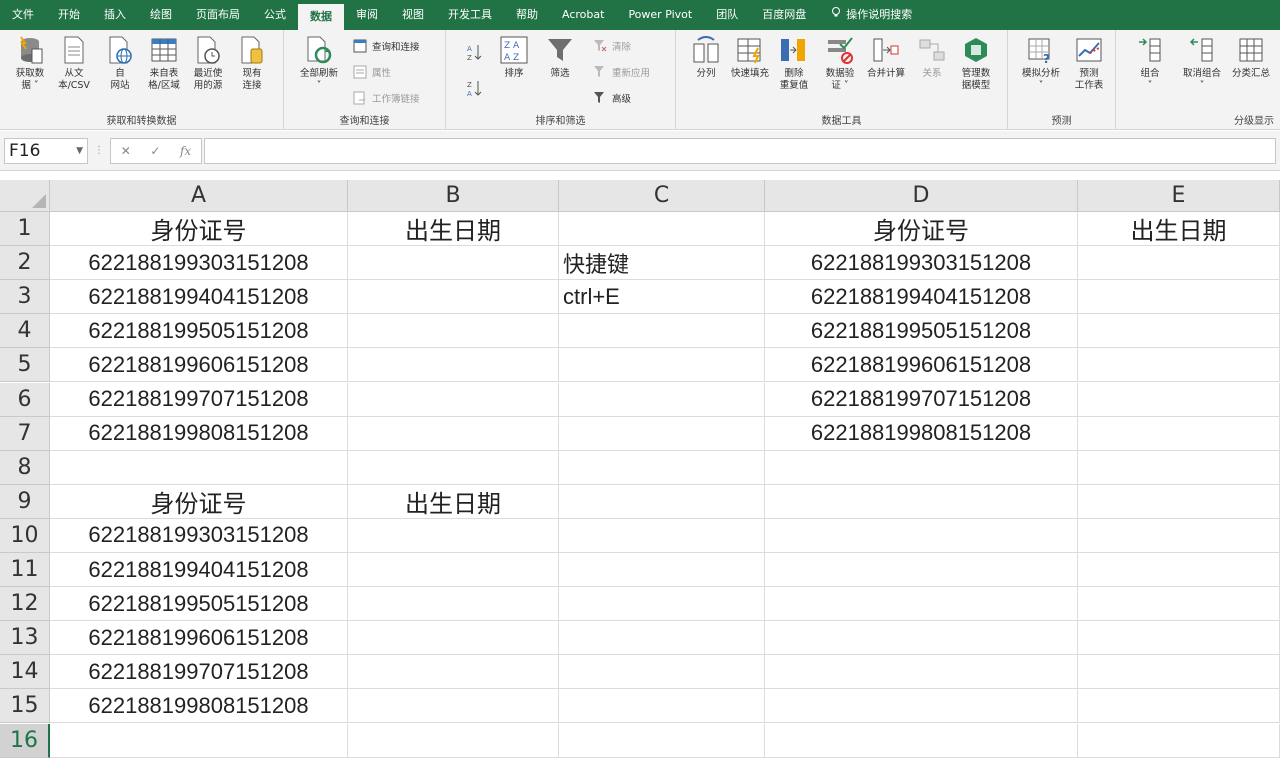 The width and height of the screenshot is (1280, 760). What do you see at coordinates (199, 263) in the screenshot?
I see `cell-A2: 622188199303151208` at bounding box center [199, 263].